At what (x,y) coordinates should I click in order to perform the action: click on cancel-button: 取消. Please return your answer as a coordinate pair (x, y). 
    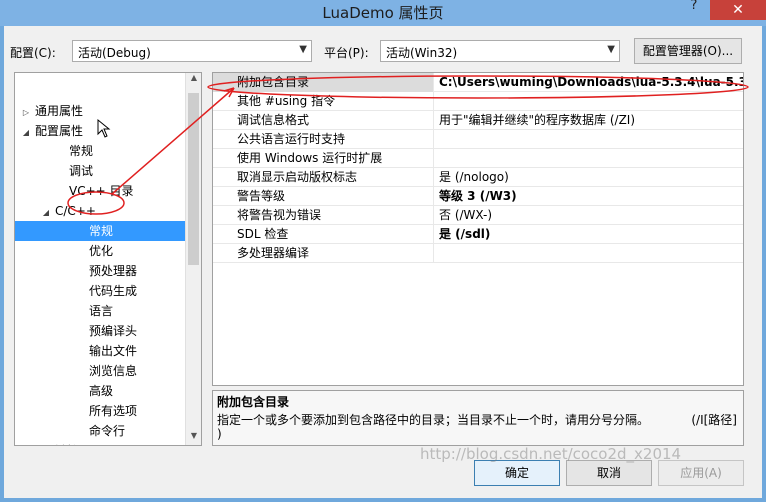
    Looking at the image, I should click on (609, 473).